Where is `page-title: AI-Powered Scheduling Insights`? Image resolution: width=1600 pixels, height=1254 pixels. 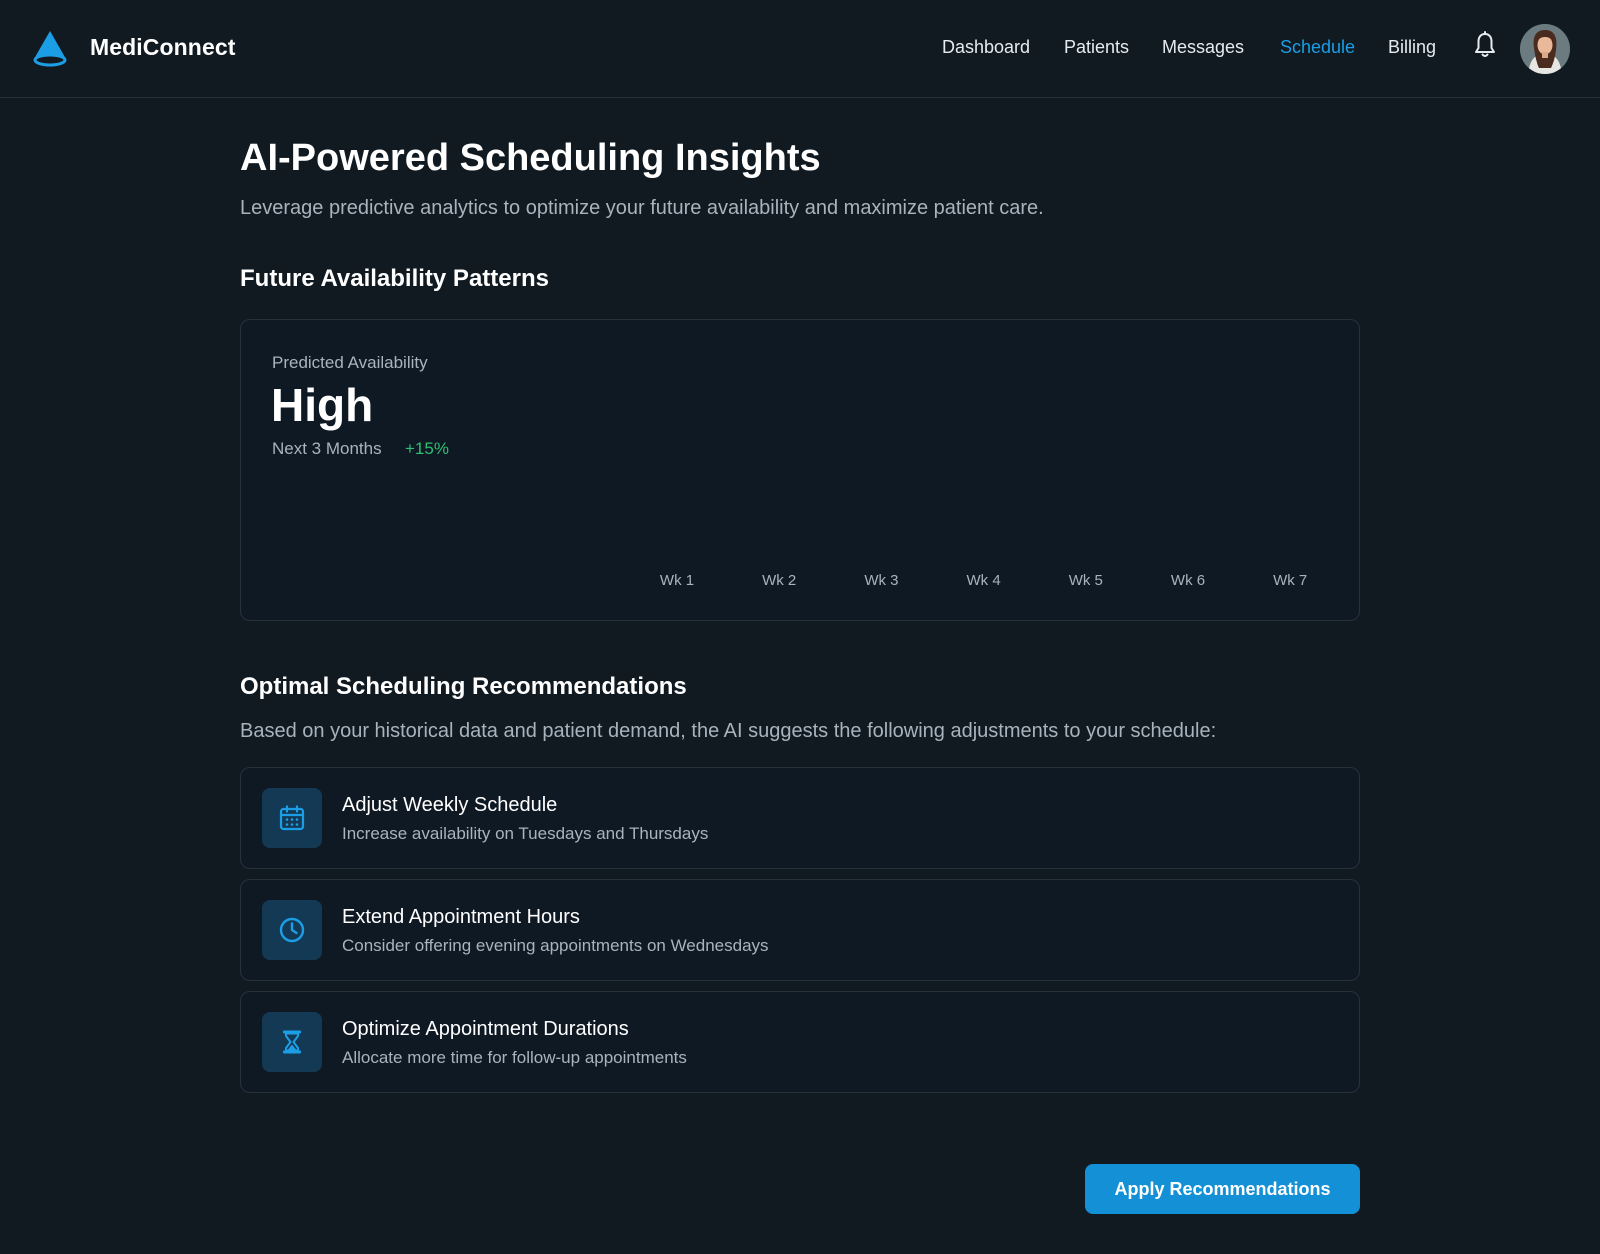
page-title: AI-Powered Scheduling Insights is located at coordinates (530, 158).